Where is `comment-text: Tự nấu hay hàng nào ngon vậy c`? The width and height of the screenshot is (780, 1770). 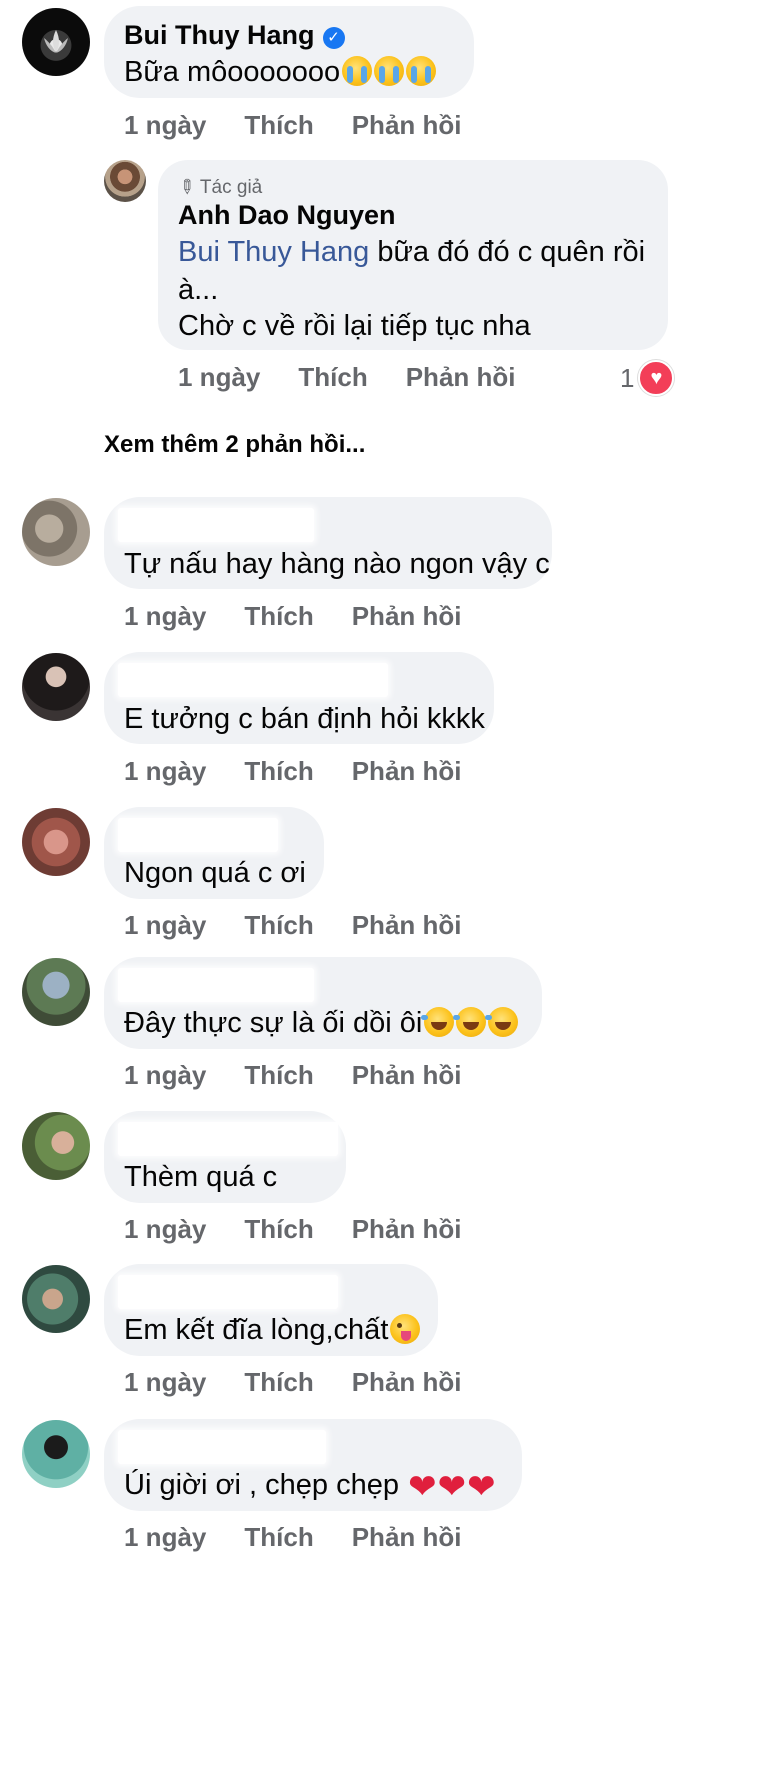 comment-text: Tự nấu hay hàng nào ngon vậy c is located at coordinates (337, 564).